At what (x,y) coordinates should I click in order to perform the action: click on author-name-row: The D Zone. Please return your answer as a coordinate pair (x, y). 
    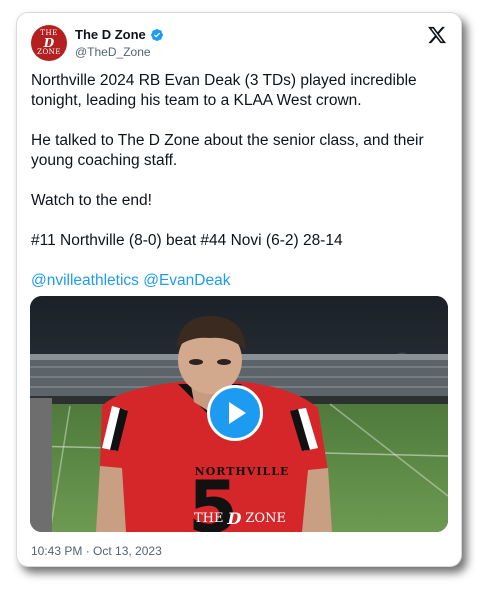
    Looking at the image, I should click on (119, 34).